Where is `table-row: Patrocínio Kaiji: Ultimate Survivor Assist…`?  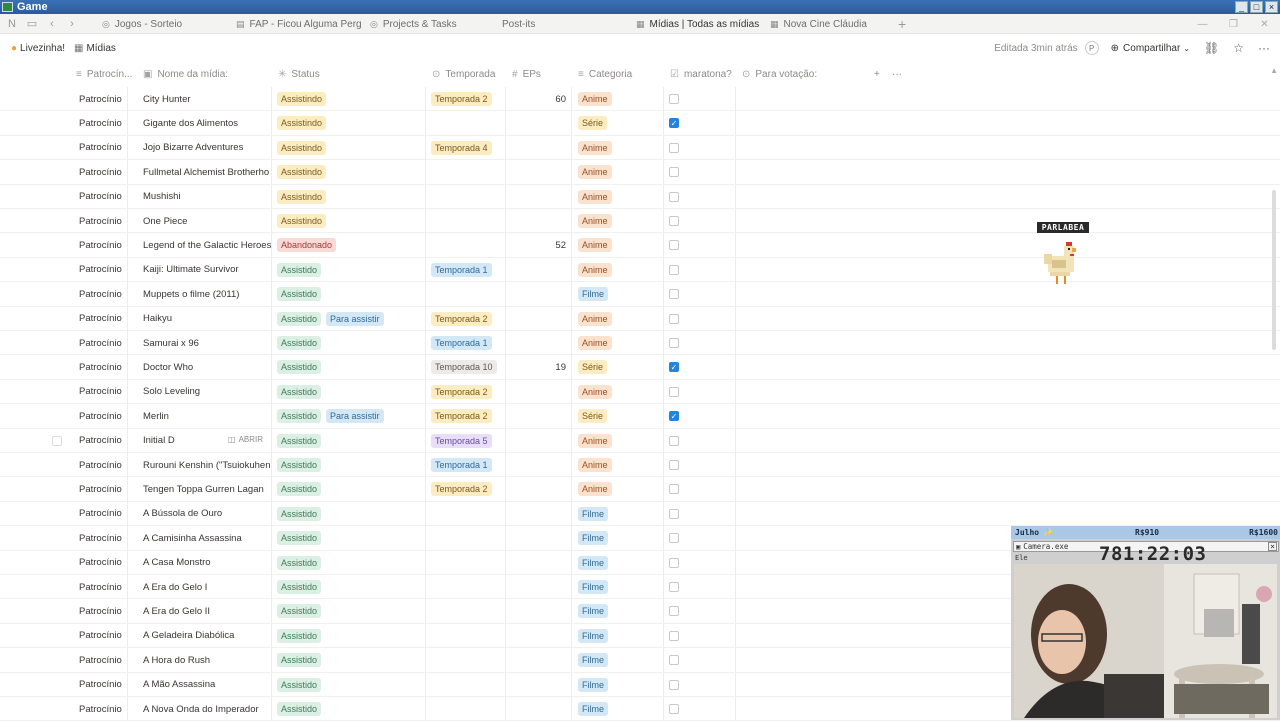
table-row: Patrocínio Kaiji: Ultimate Survivor Assist… is located at coordinates (640, 270).